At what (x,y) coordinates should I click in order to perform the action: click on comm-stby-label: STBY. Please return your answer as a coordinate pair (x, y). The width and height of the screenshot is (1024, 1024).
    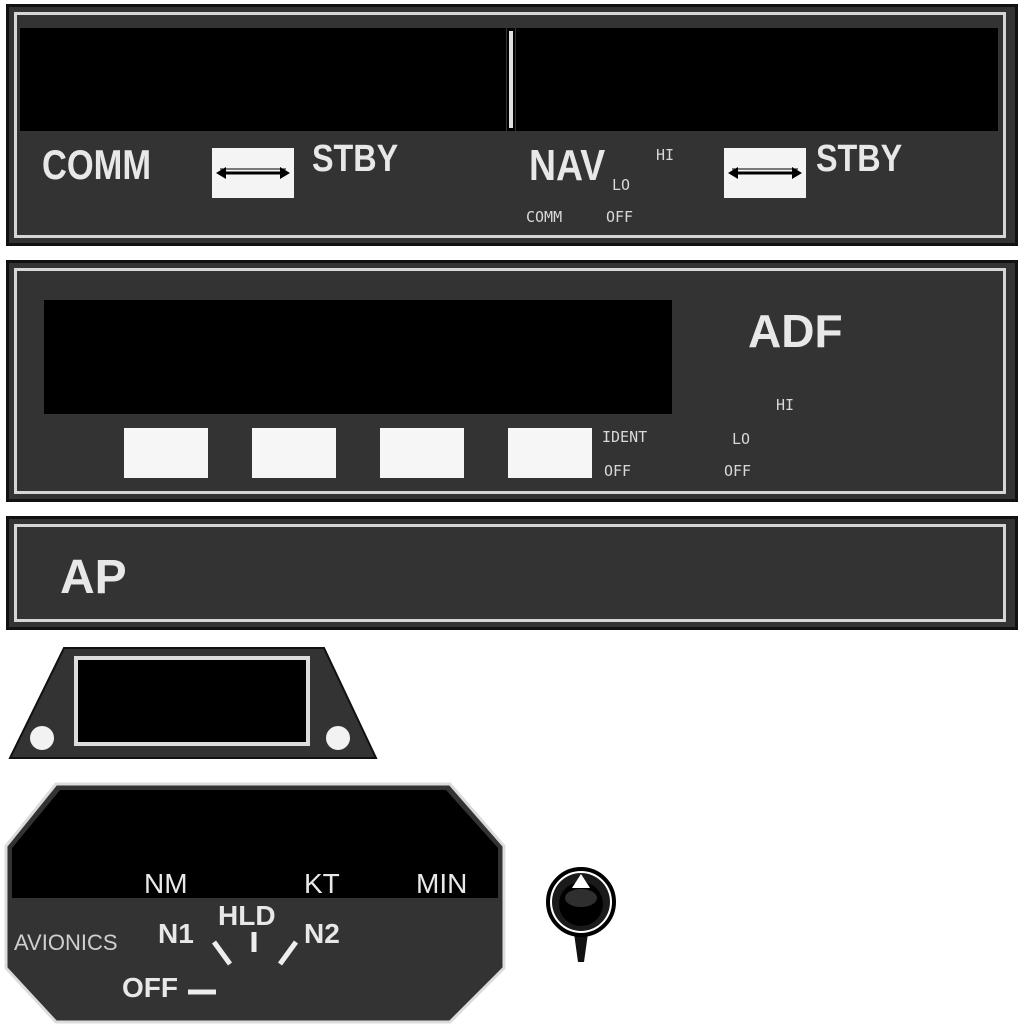
    Looking at the image, I should click on (355, 159).